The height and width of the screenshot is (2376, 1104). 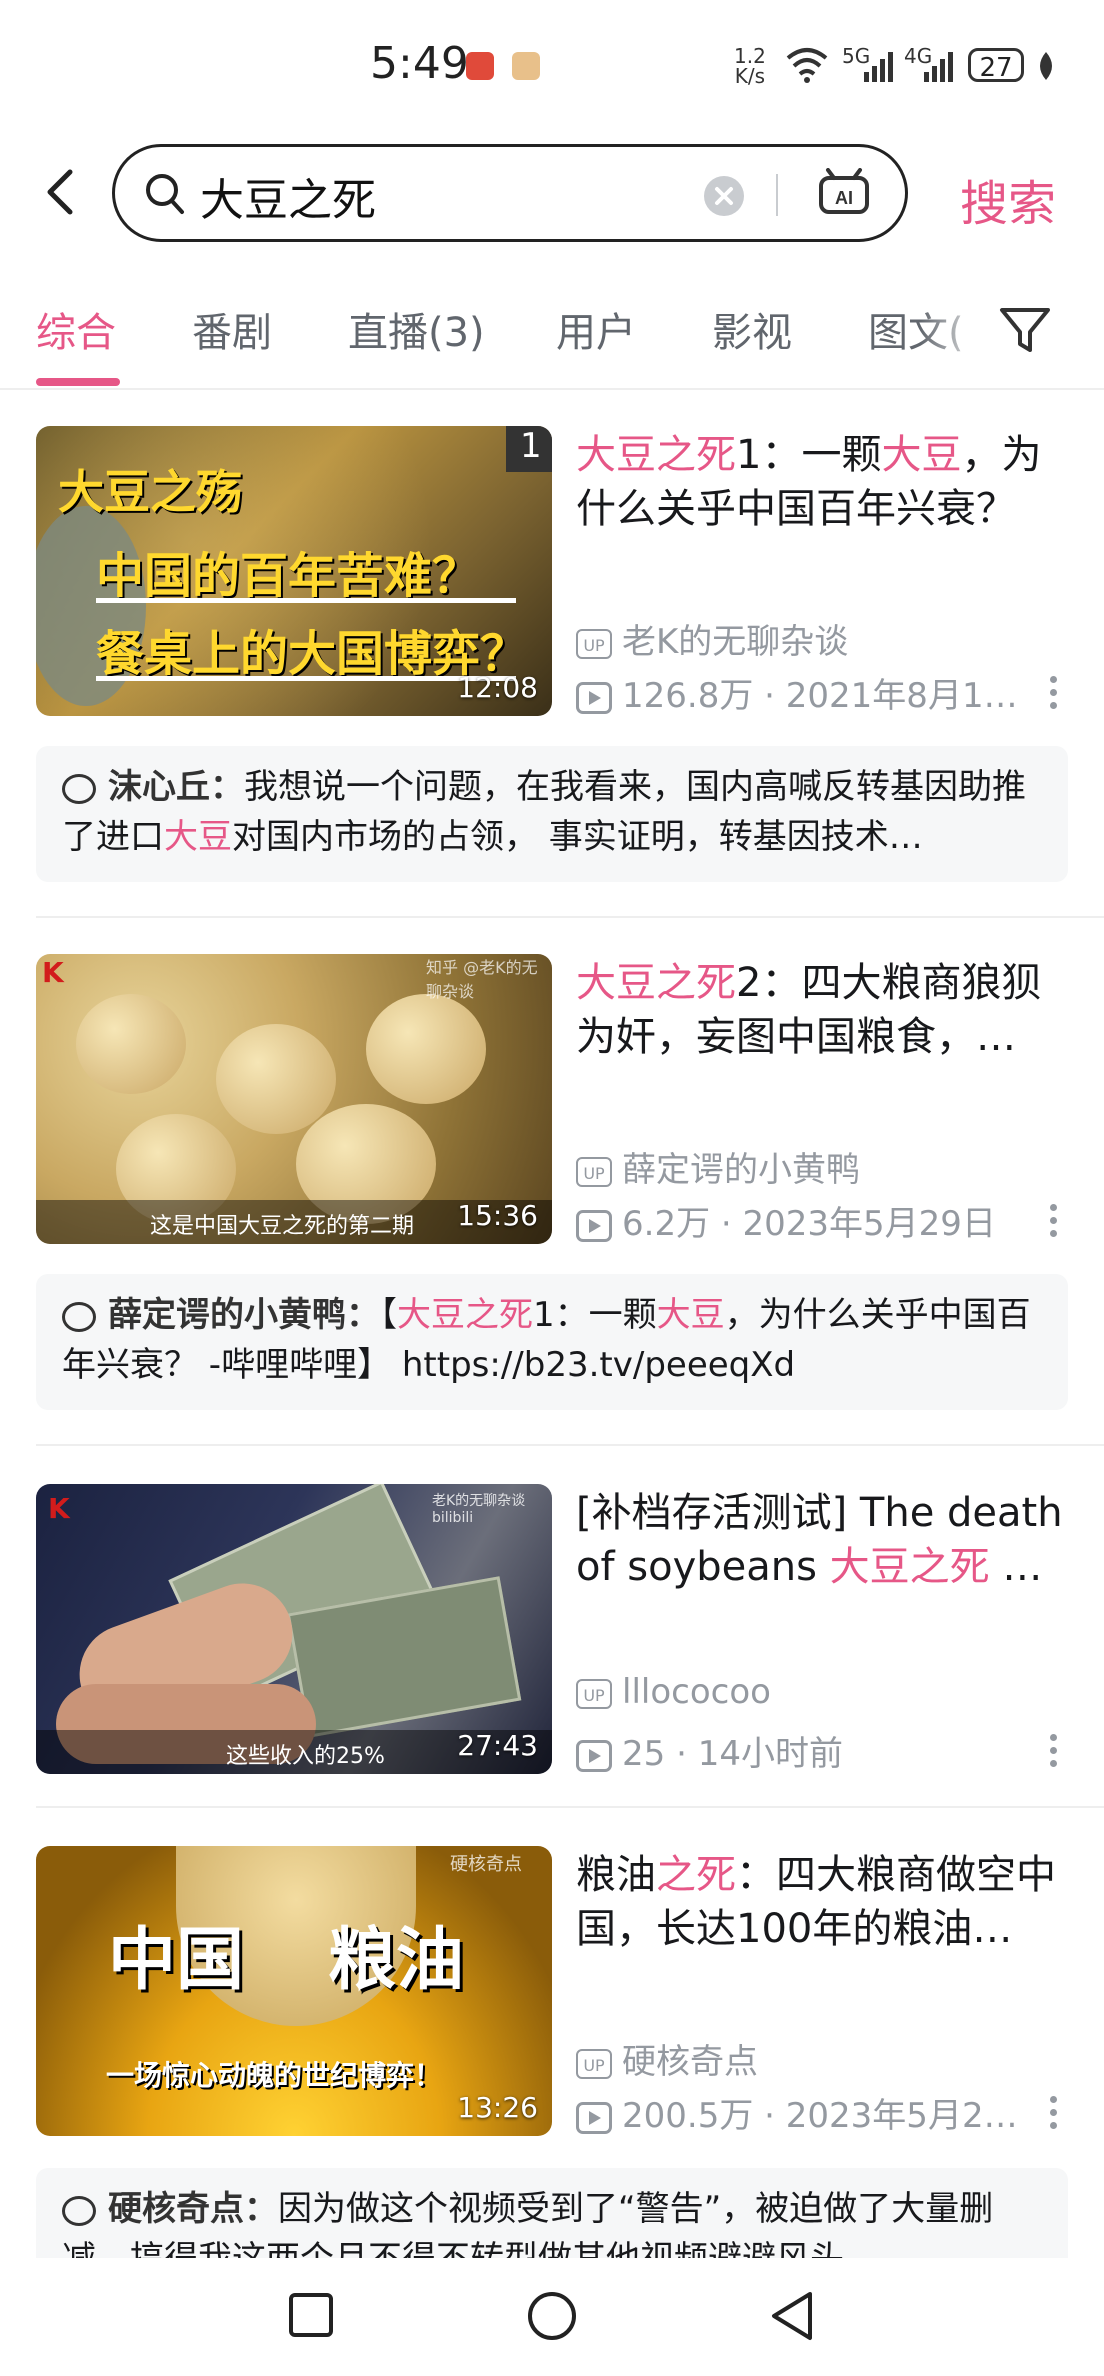 What do you see at coordinates (294, 1629) in the screenshot?
I see `video-thumbnail: K 老K的无聊杂谈 bilibili 这些收入的25% 27:43` at bounding box center [294, 1629].